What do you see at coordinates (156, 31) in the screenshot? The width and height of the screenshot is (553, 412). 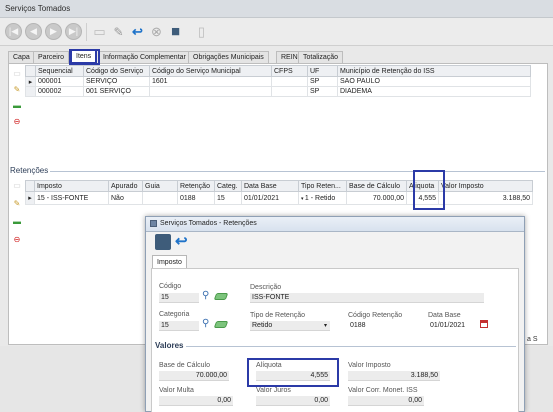 I see `cancel-icon: ⊗` at bounding box center [156, 31].